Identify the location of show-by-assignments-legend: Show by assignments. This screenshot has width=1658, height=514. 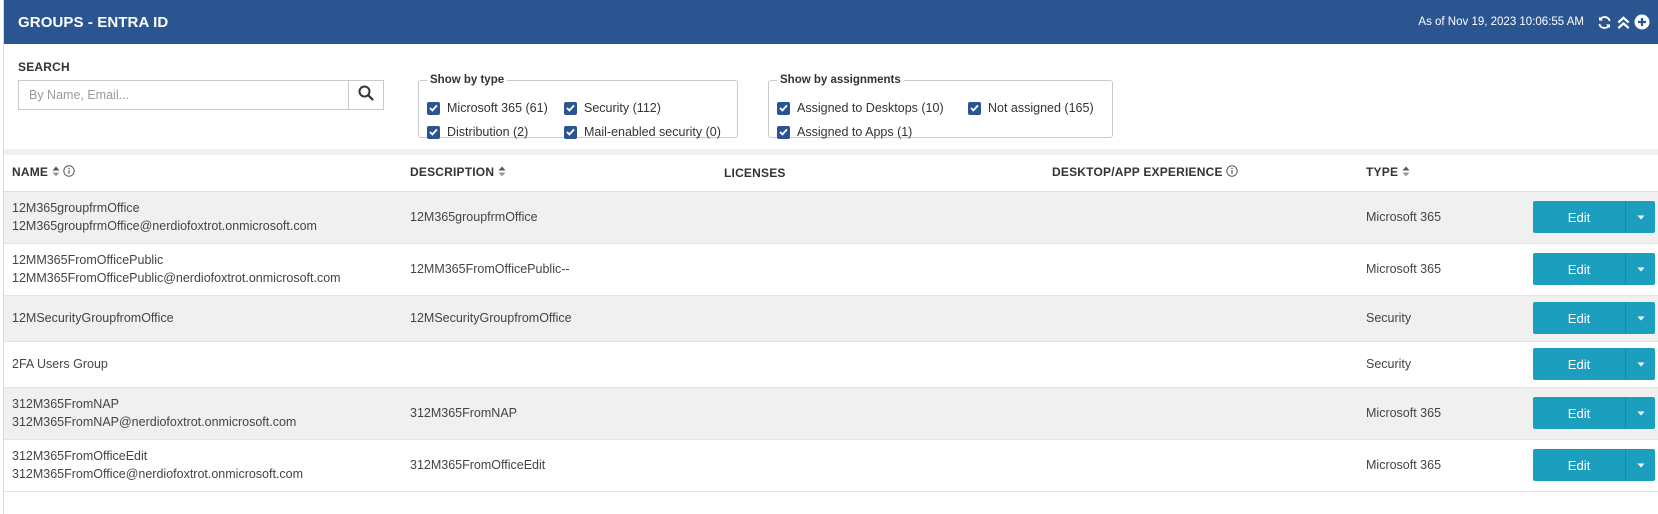
(840, 80).